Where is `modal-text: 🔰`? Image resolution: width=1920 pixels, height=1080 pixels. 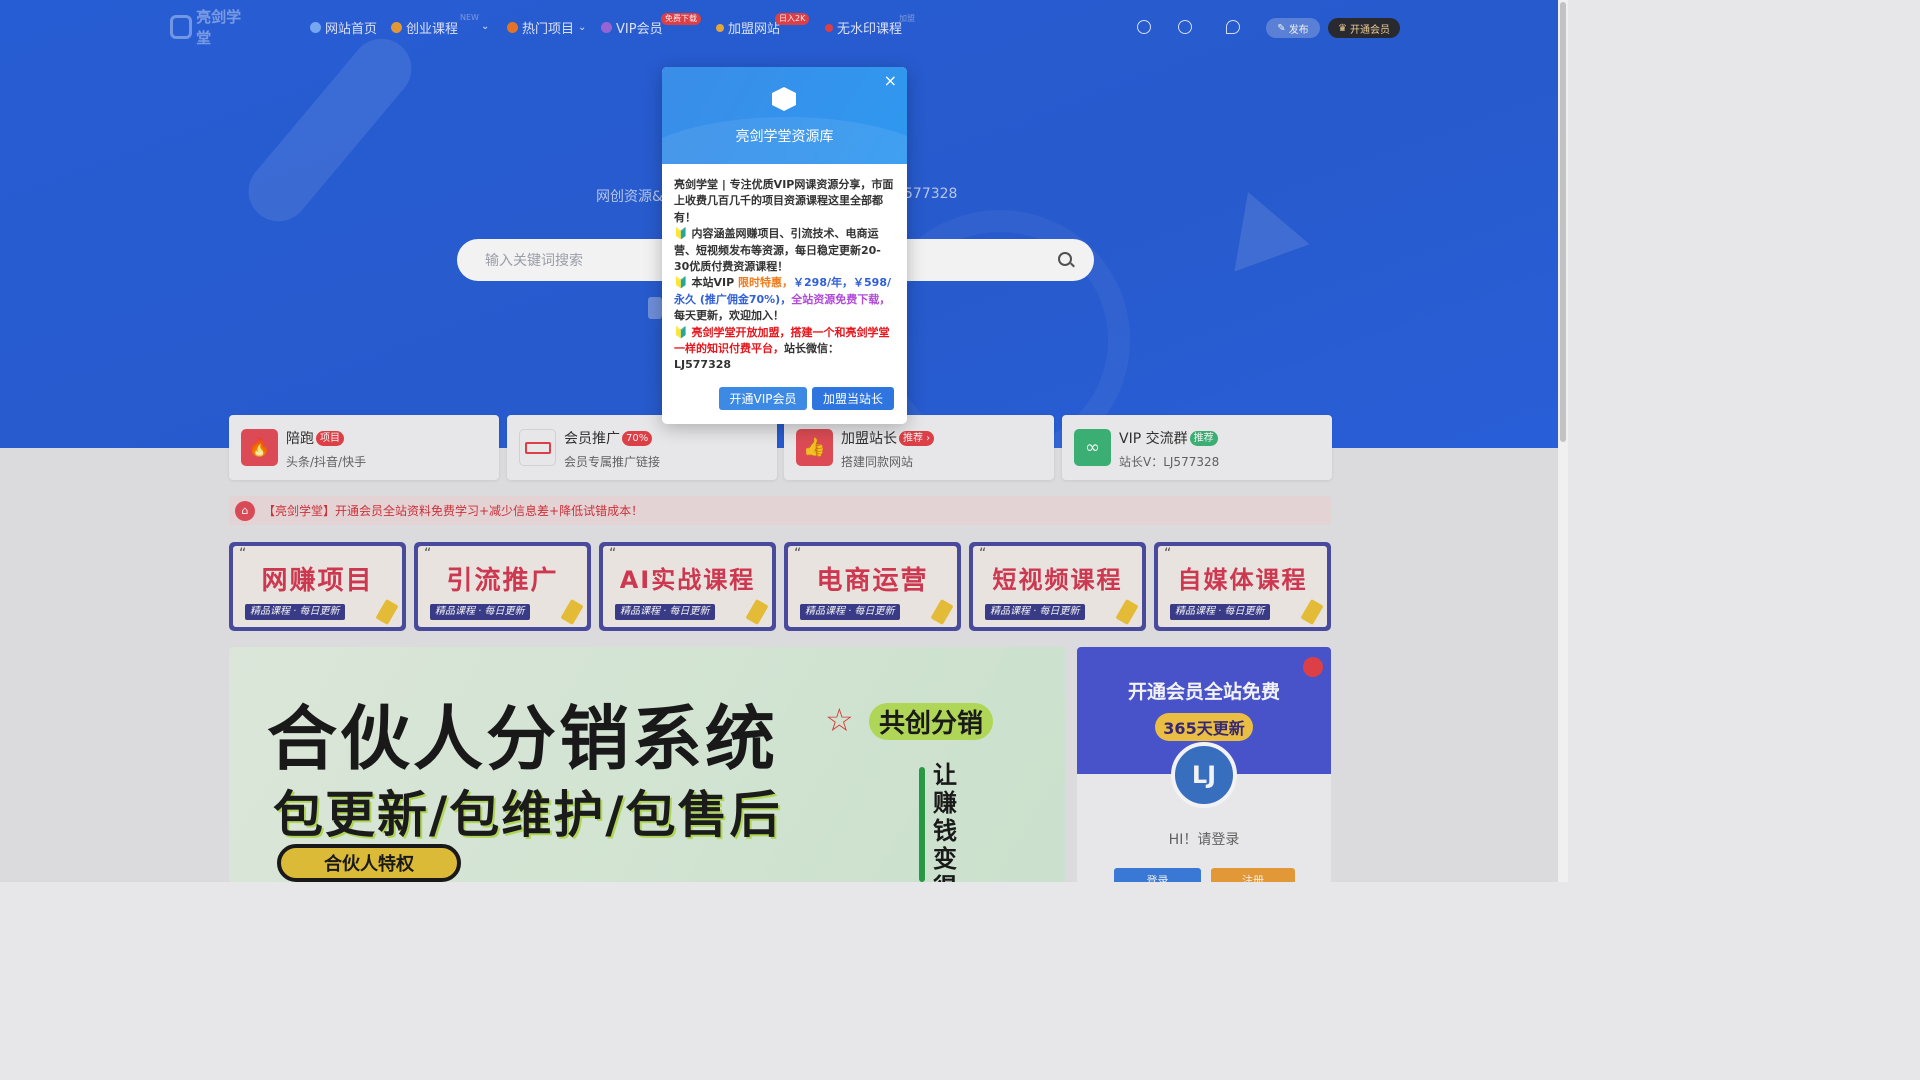 modal-text: 🔰 is located at coordinates (683, 332).